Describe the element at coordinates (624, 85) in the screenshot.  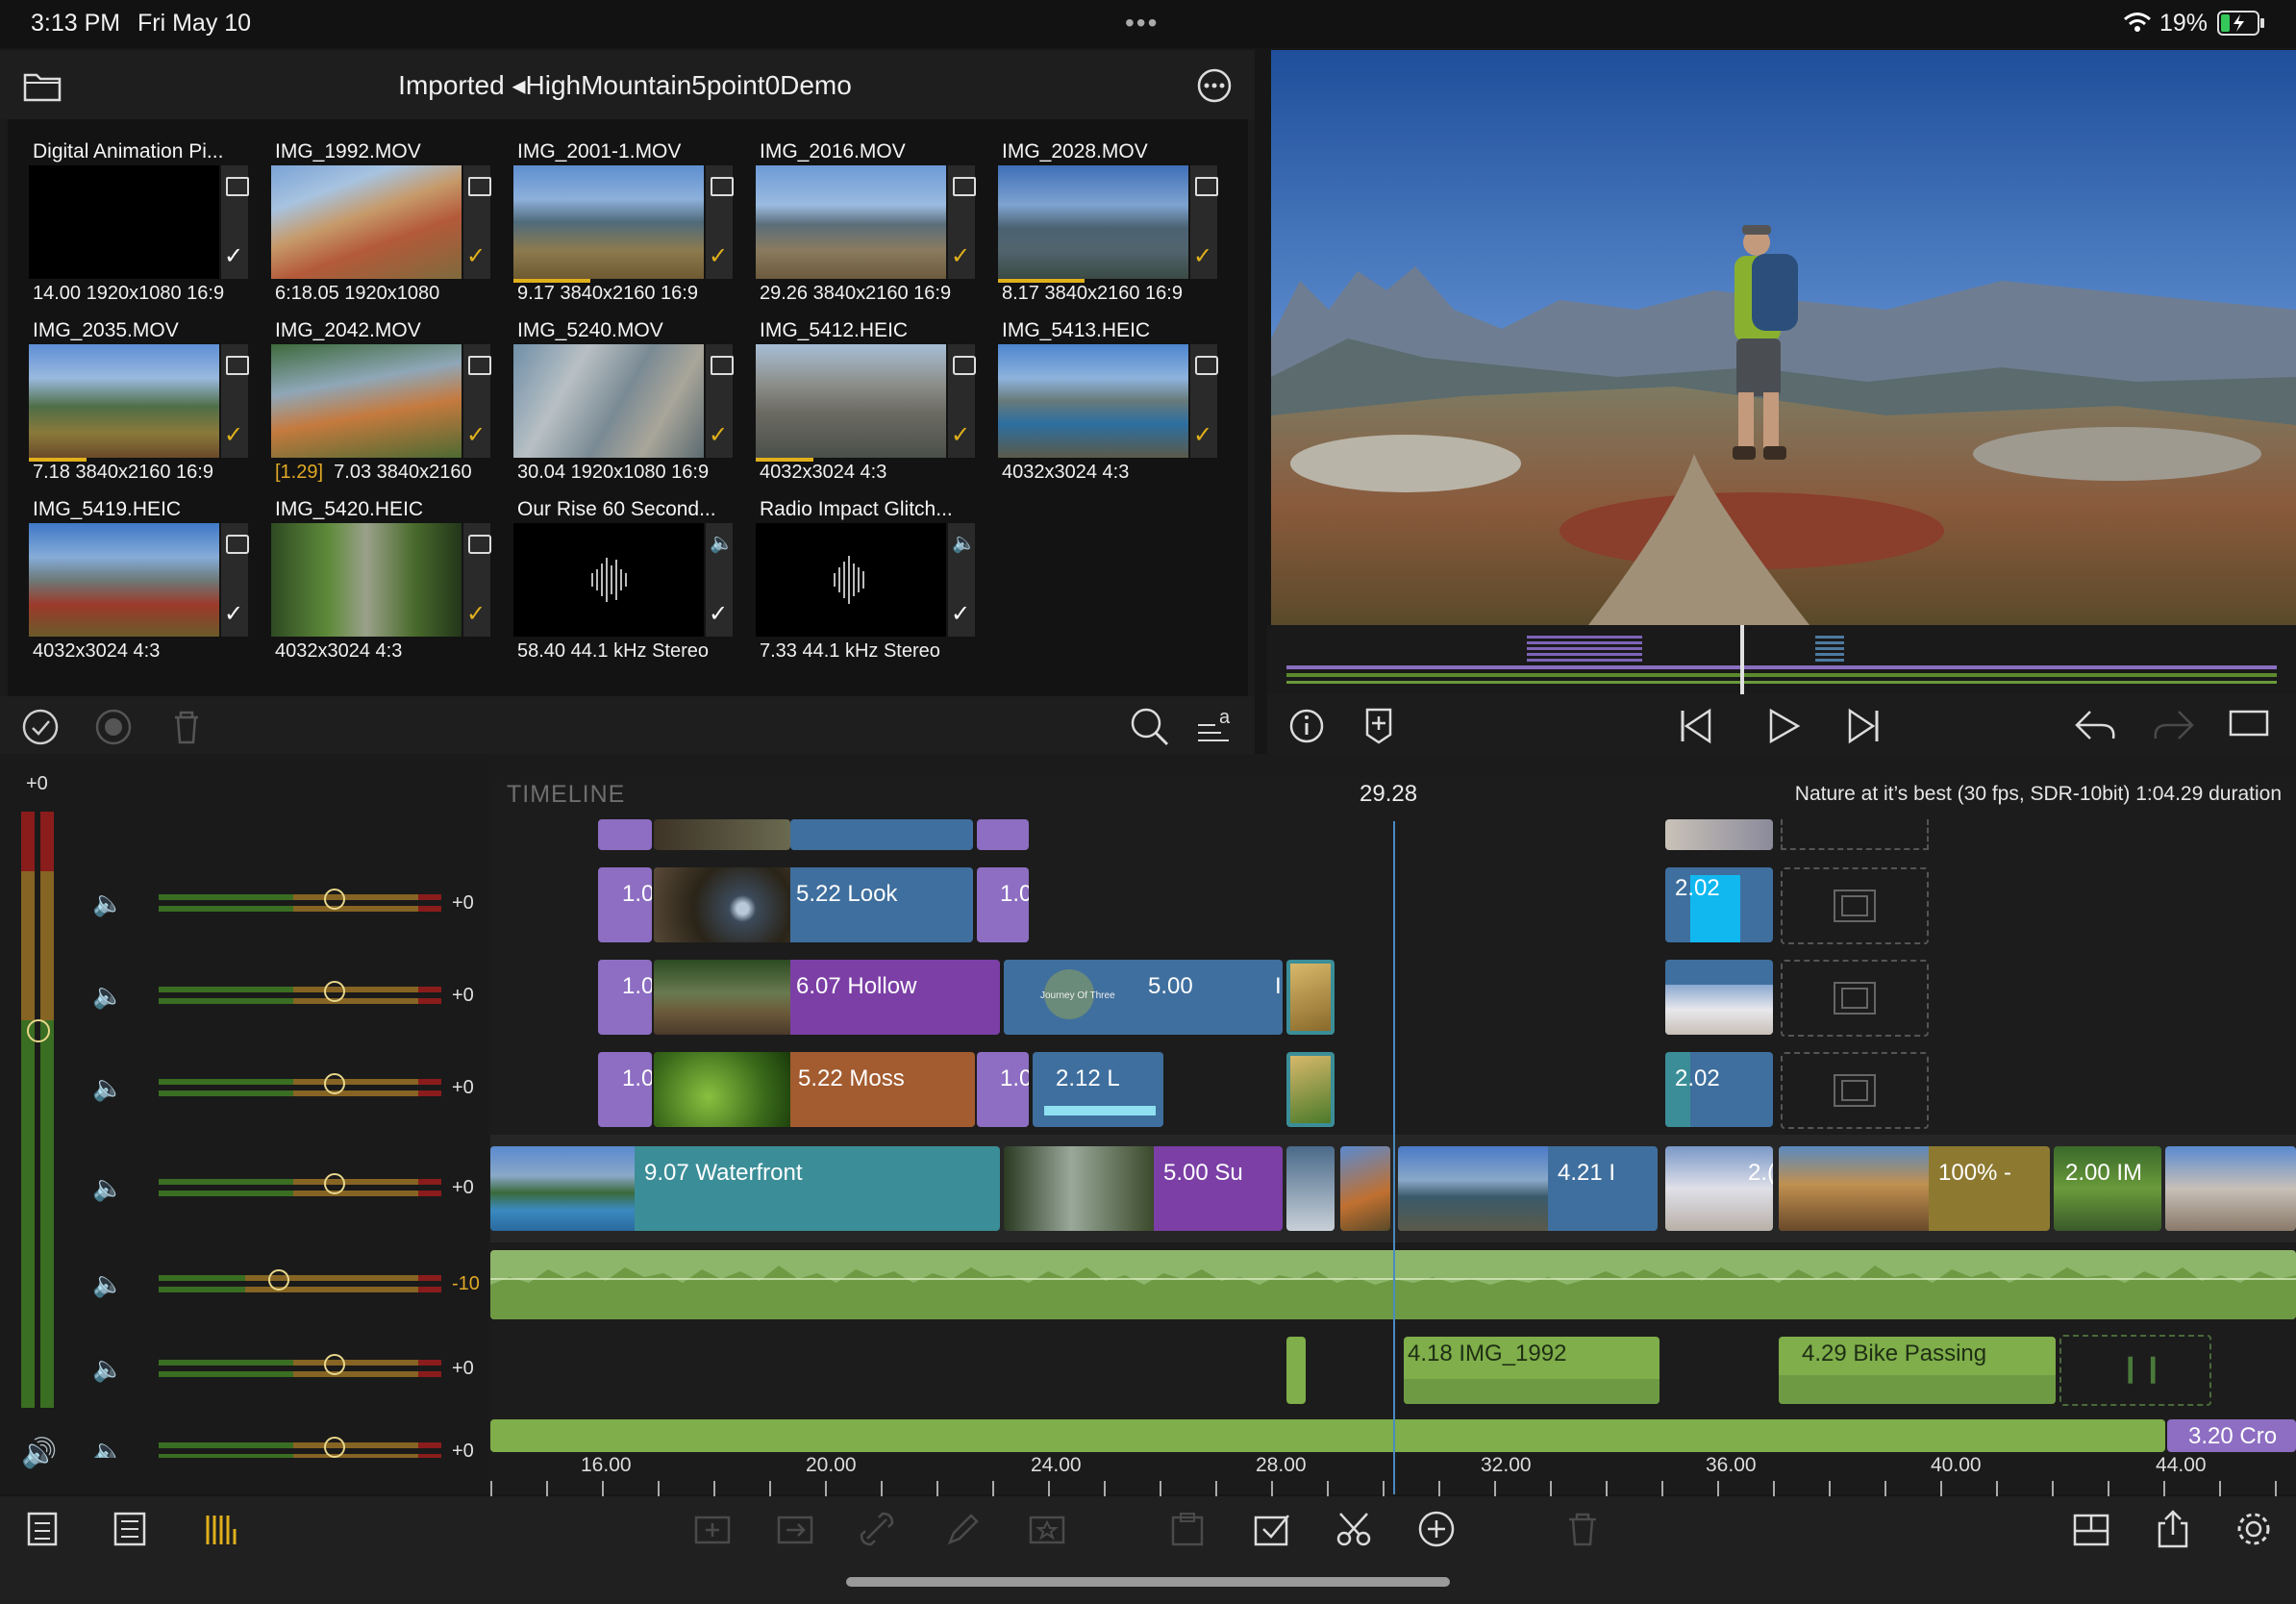
I see `breadcrumb: Imported ◂HighMountain5point0Demo` at that location.